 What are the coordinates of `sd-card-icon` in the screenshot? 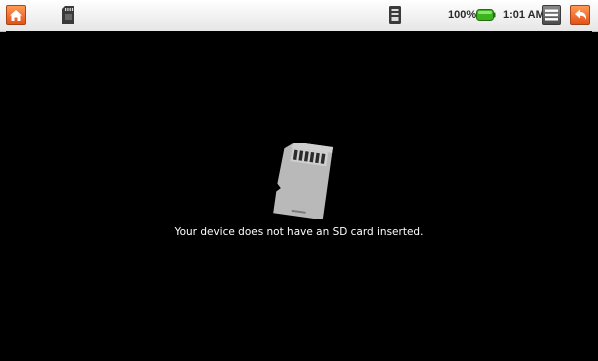 It's located at (302, 181).